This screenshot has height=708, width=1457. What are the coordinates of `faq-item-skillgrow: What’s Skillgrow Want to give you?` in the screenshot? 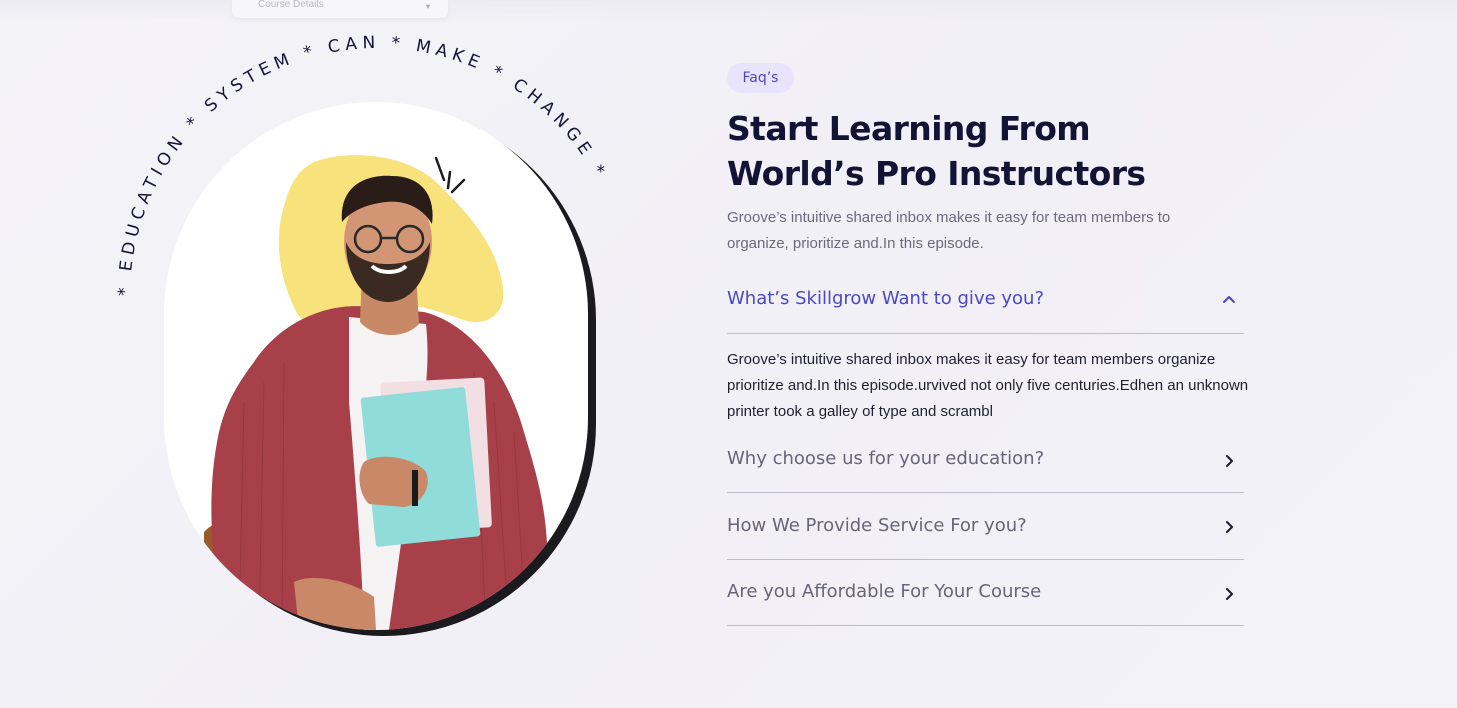 It's located at (985, 306).